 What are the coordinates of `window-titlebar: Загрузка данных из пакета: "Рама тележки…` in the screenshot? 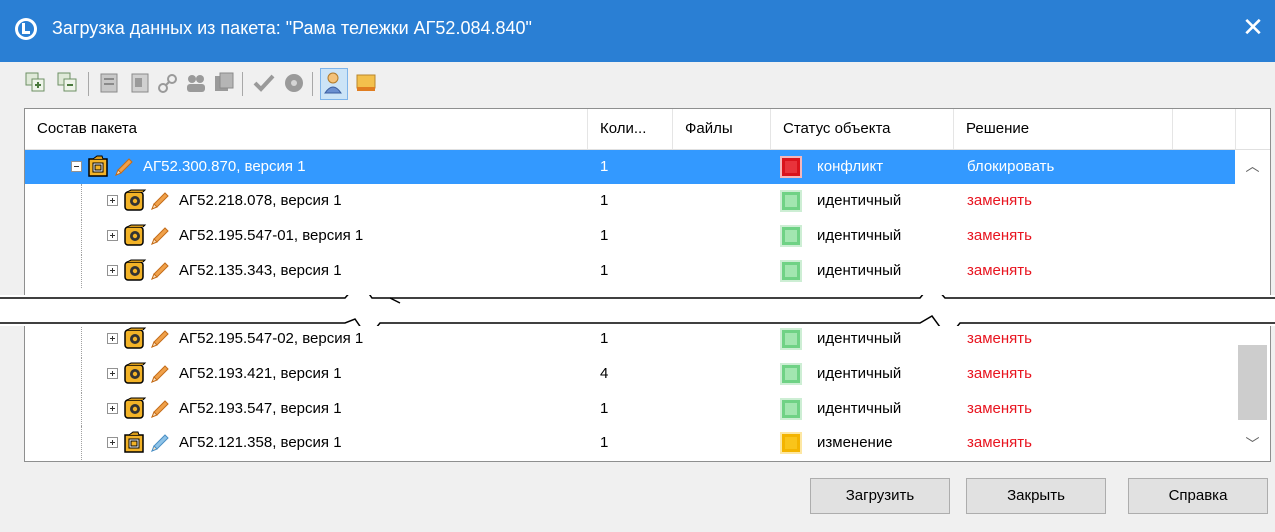 It's located at (637, 31).